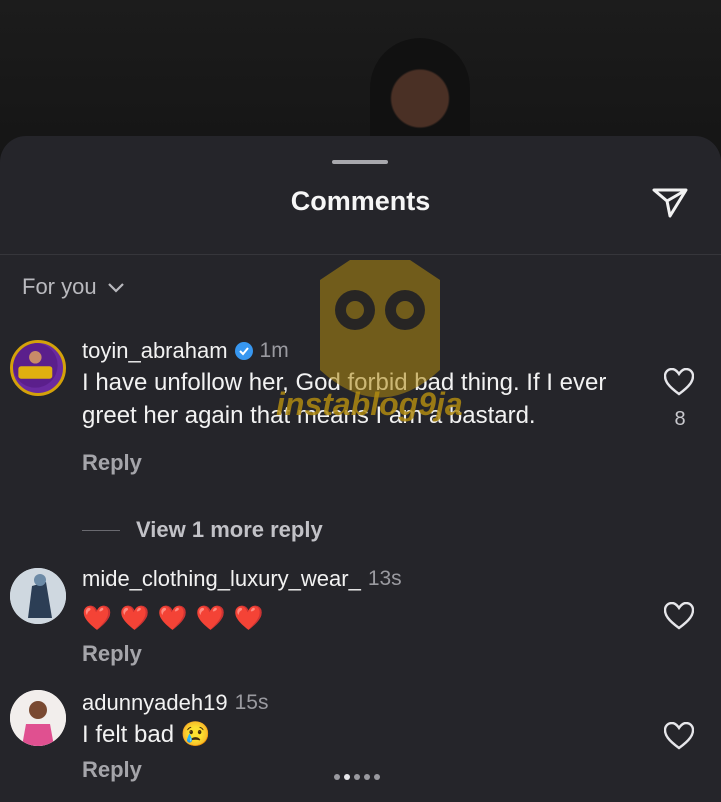 The image size is (721, 802). Describe the element at coordinates (360, 162) in the screenshot. I see `drag-handle` at that location.